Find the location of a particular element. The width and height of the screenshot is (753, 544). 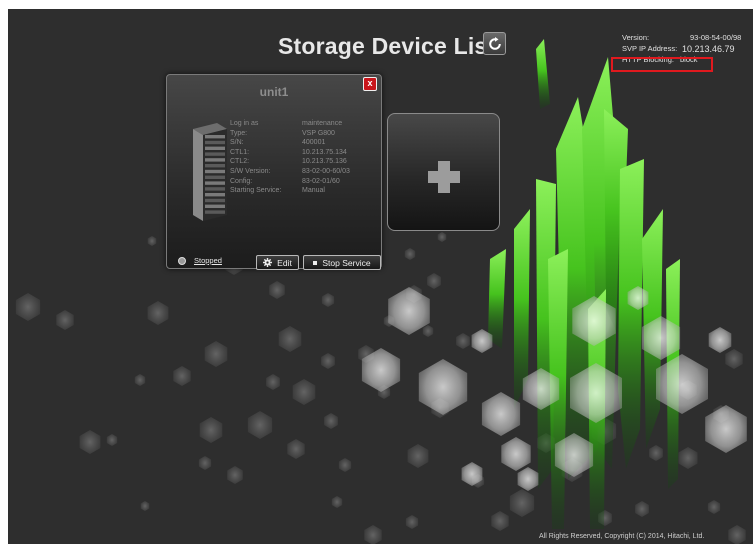

svp-label: SVP IP Address: is located at coordinates (650, 48).